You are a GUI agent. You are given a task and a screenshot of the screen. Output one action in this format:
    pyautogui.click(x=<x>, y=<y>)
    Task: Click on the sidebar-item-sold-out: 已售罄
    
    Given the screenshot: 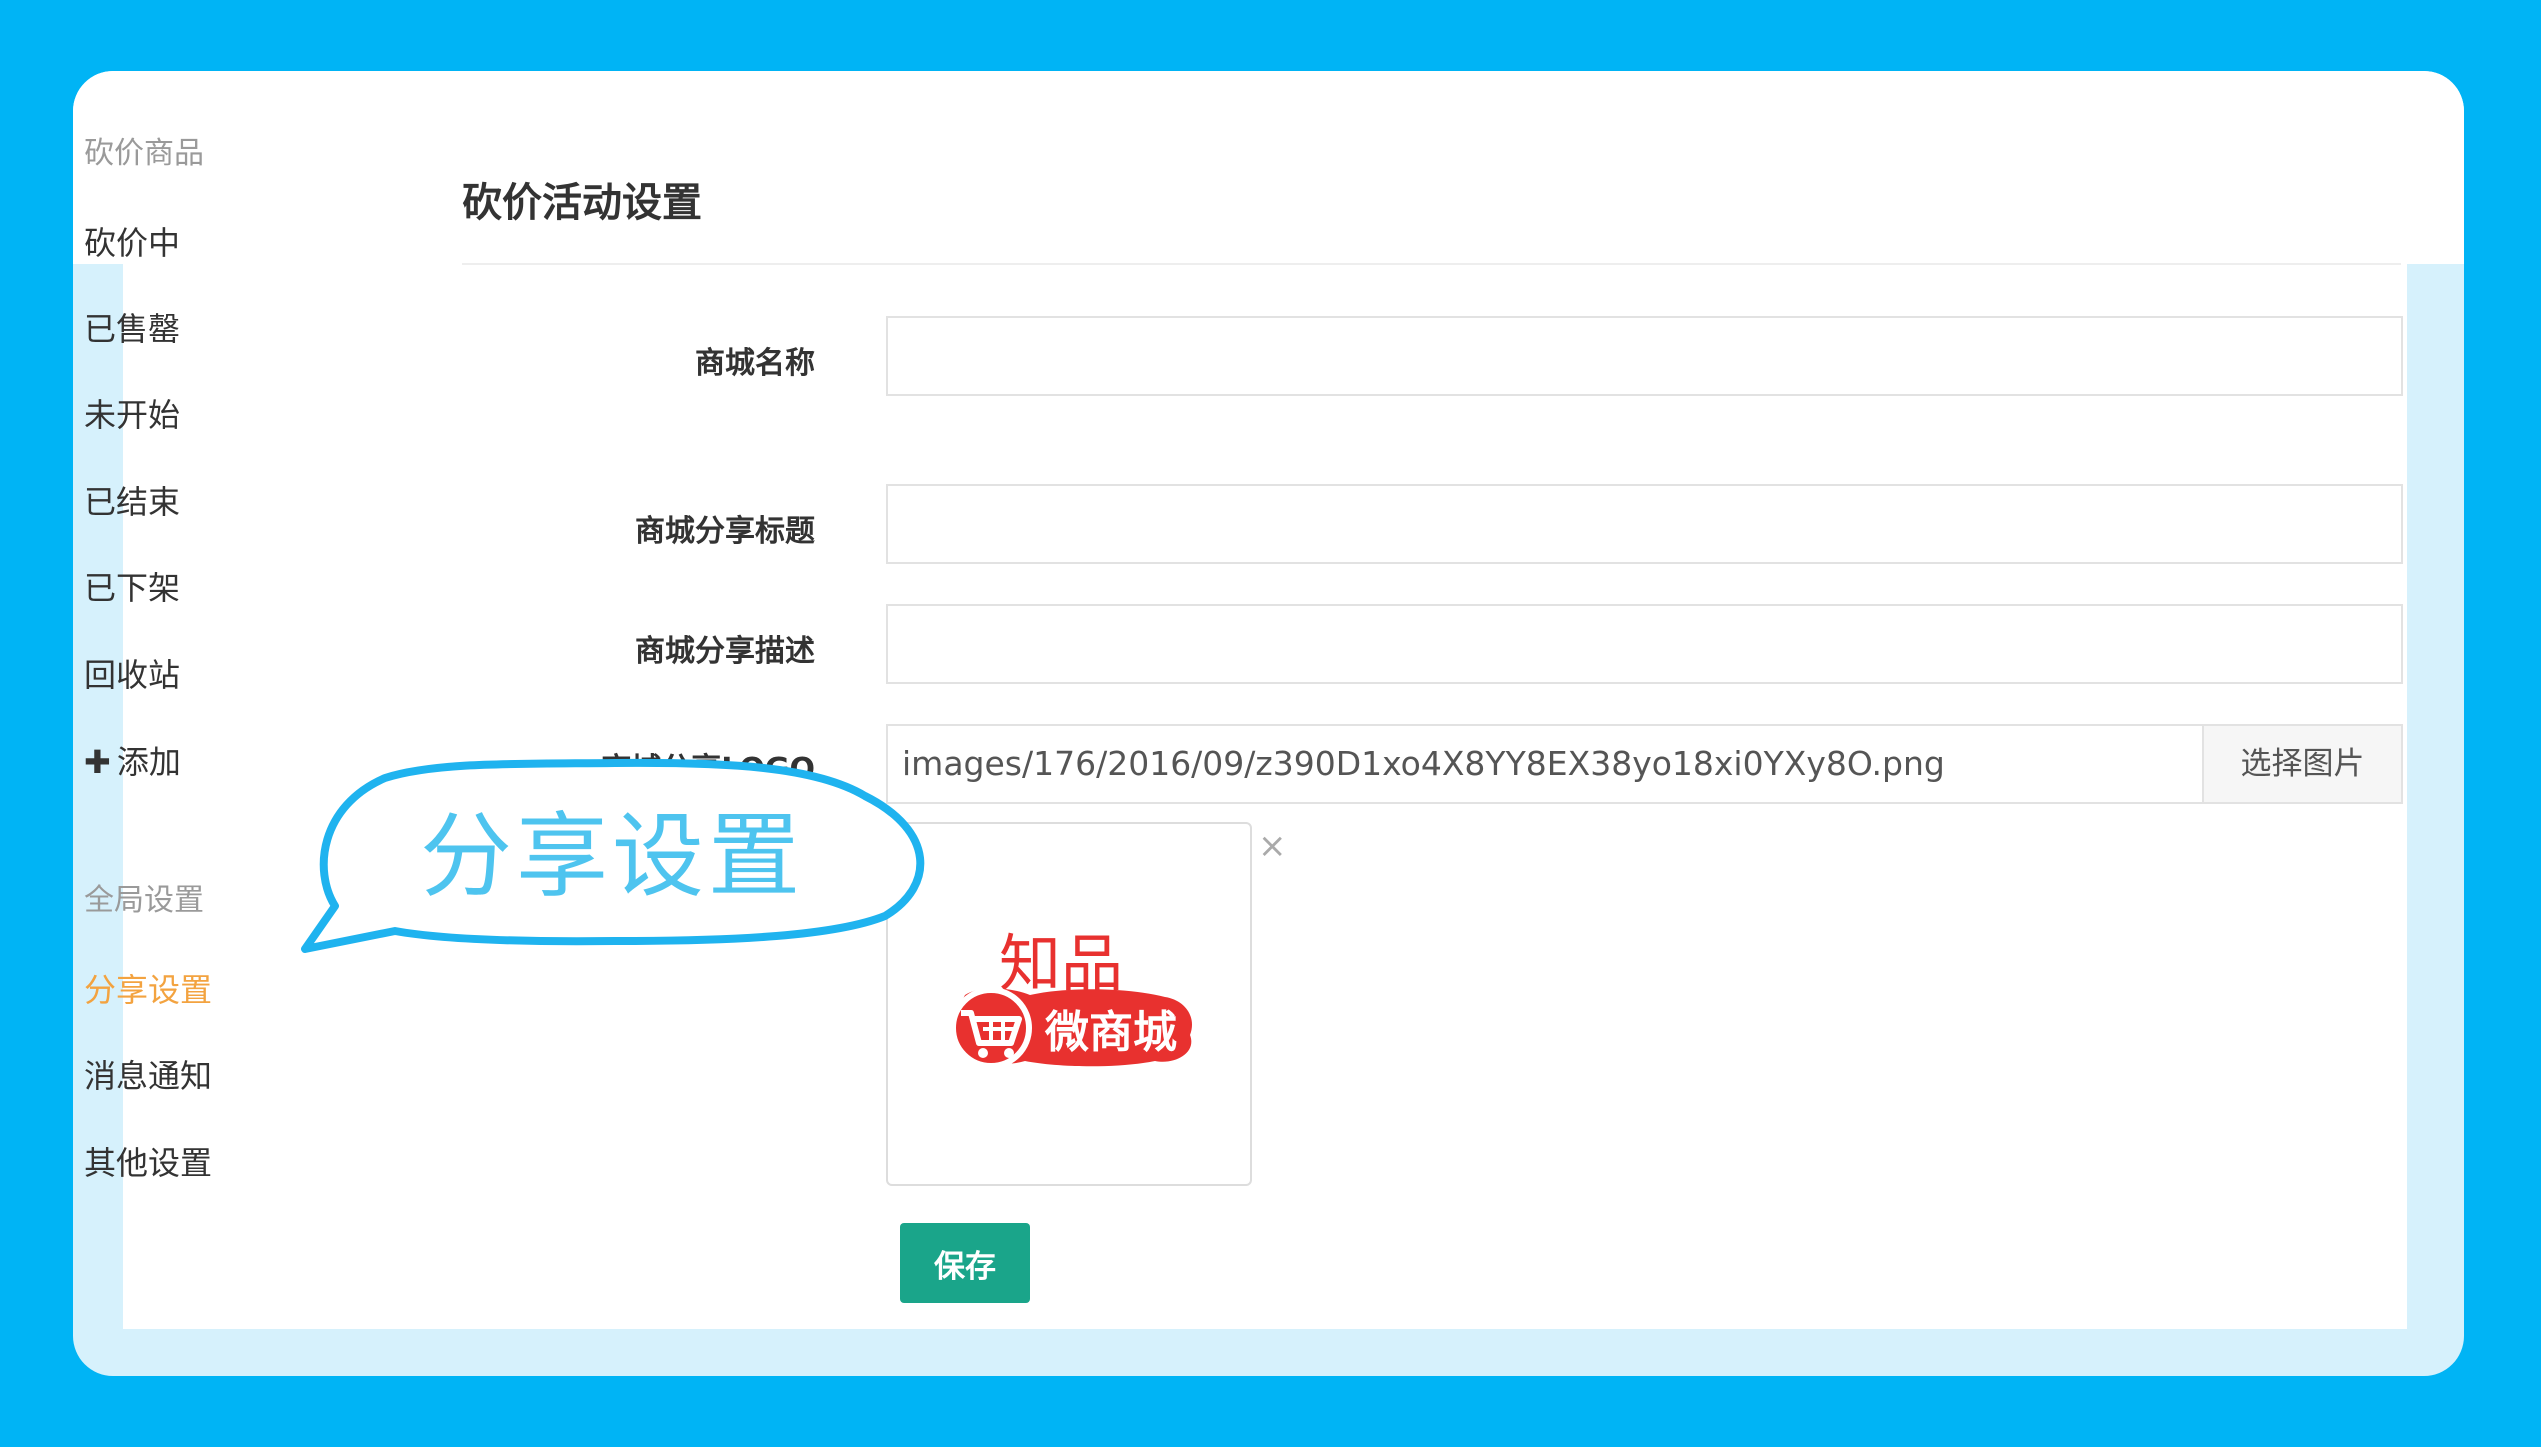 What is the action you would take?
    pyautogui.click(x=132, y=327)
    